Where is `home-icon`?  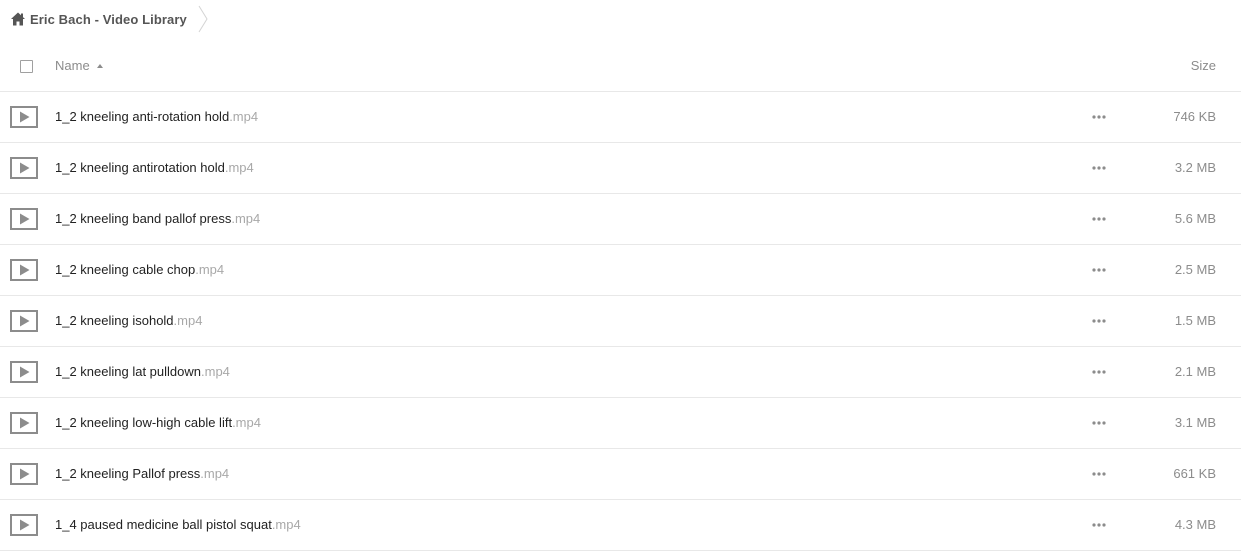
home-icon is located at coordinates (18, 19).